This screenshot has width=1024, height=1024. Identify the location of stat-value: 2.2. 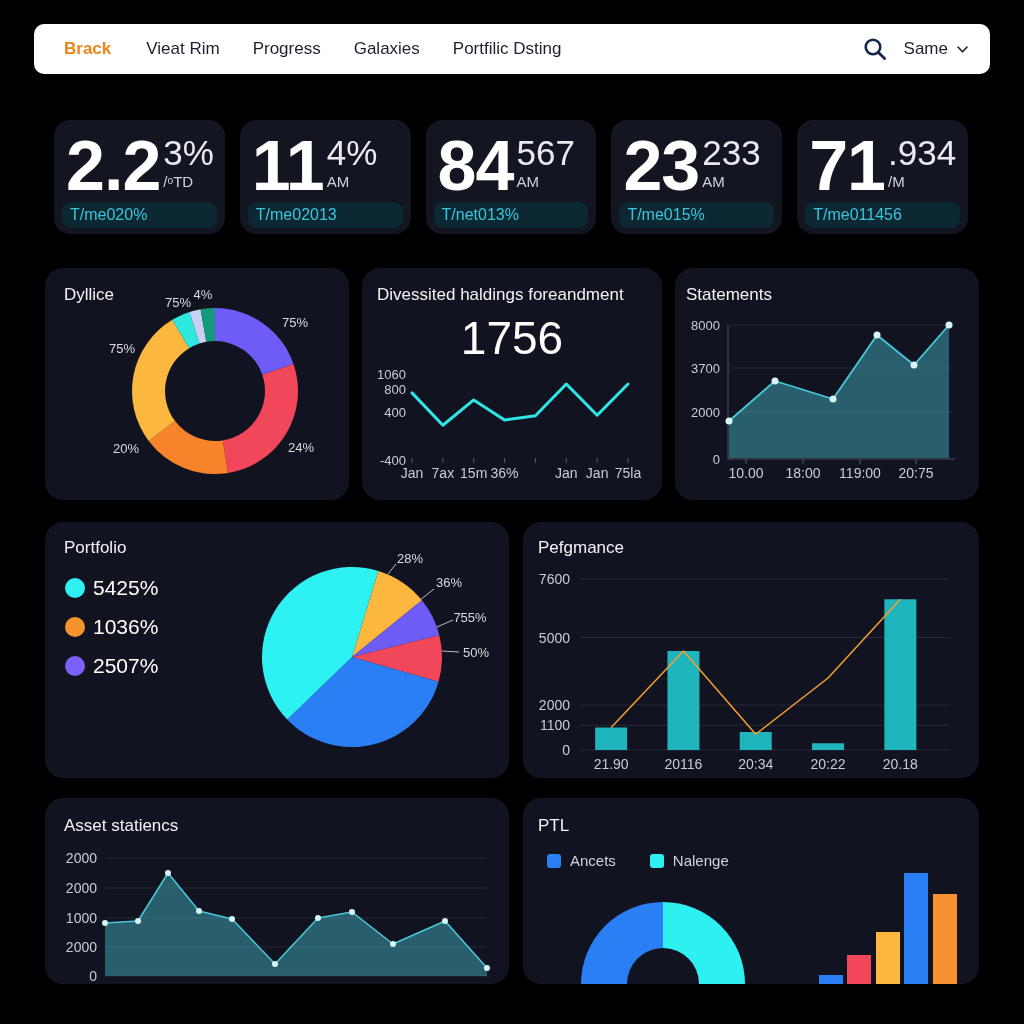
(113, 166).